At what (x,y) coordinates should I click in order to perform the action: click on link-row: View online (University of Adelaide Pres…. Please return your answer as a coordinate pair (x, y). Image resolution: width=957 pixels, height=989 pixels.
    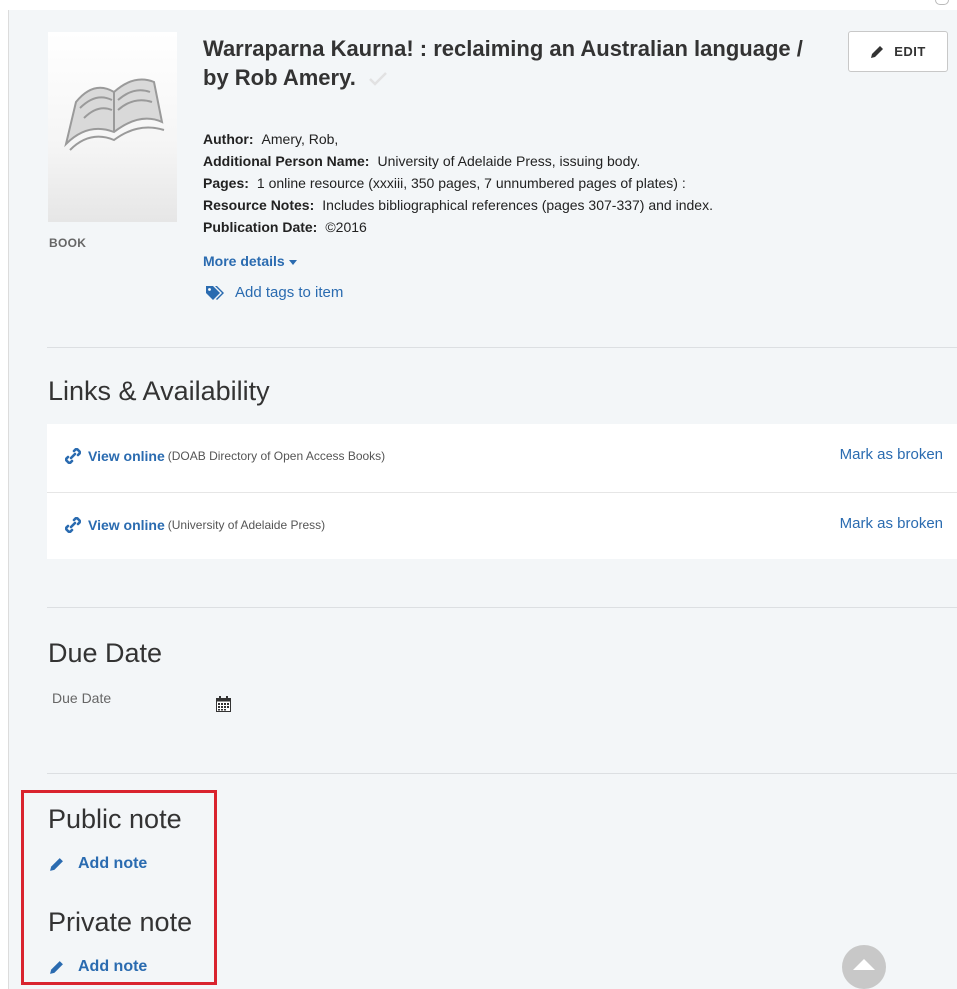
    Looking at the image, I should click on (502, 526).